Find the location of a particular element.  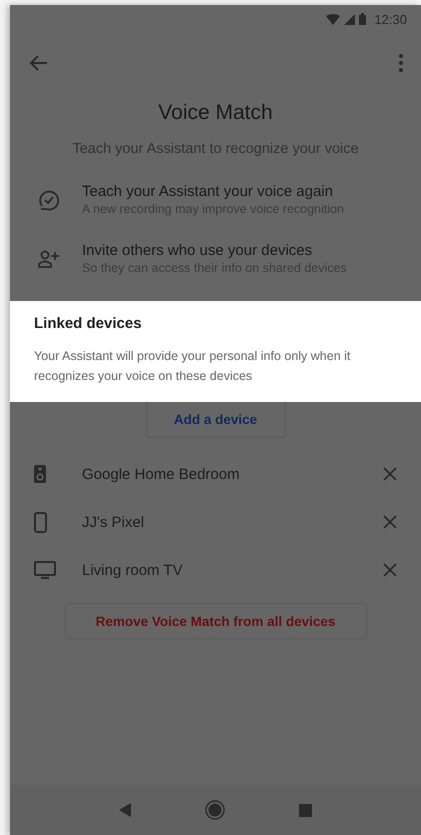

back-arrow-icon is located at coordinates (39, 63).